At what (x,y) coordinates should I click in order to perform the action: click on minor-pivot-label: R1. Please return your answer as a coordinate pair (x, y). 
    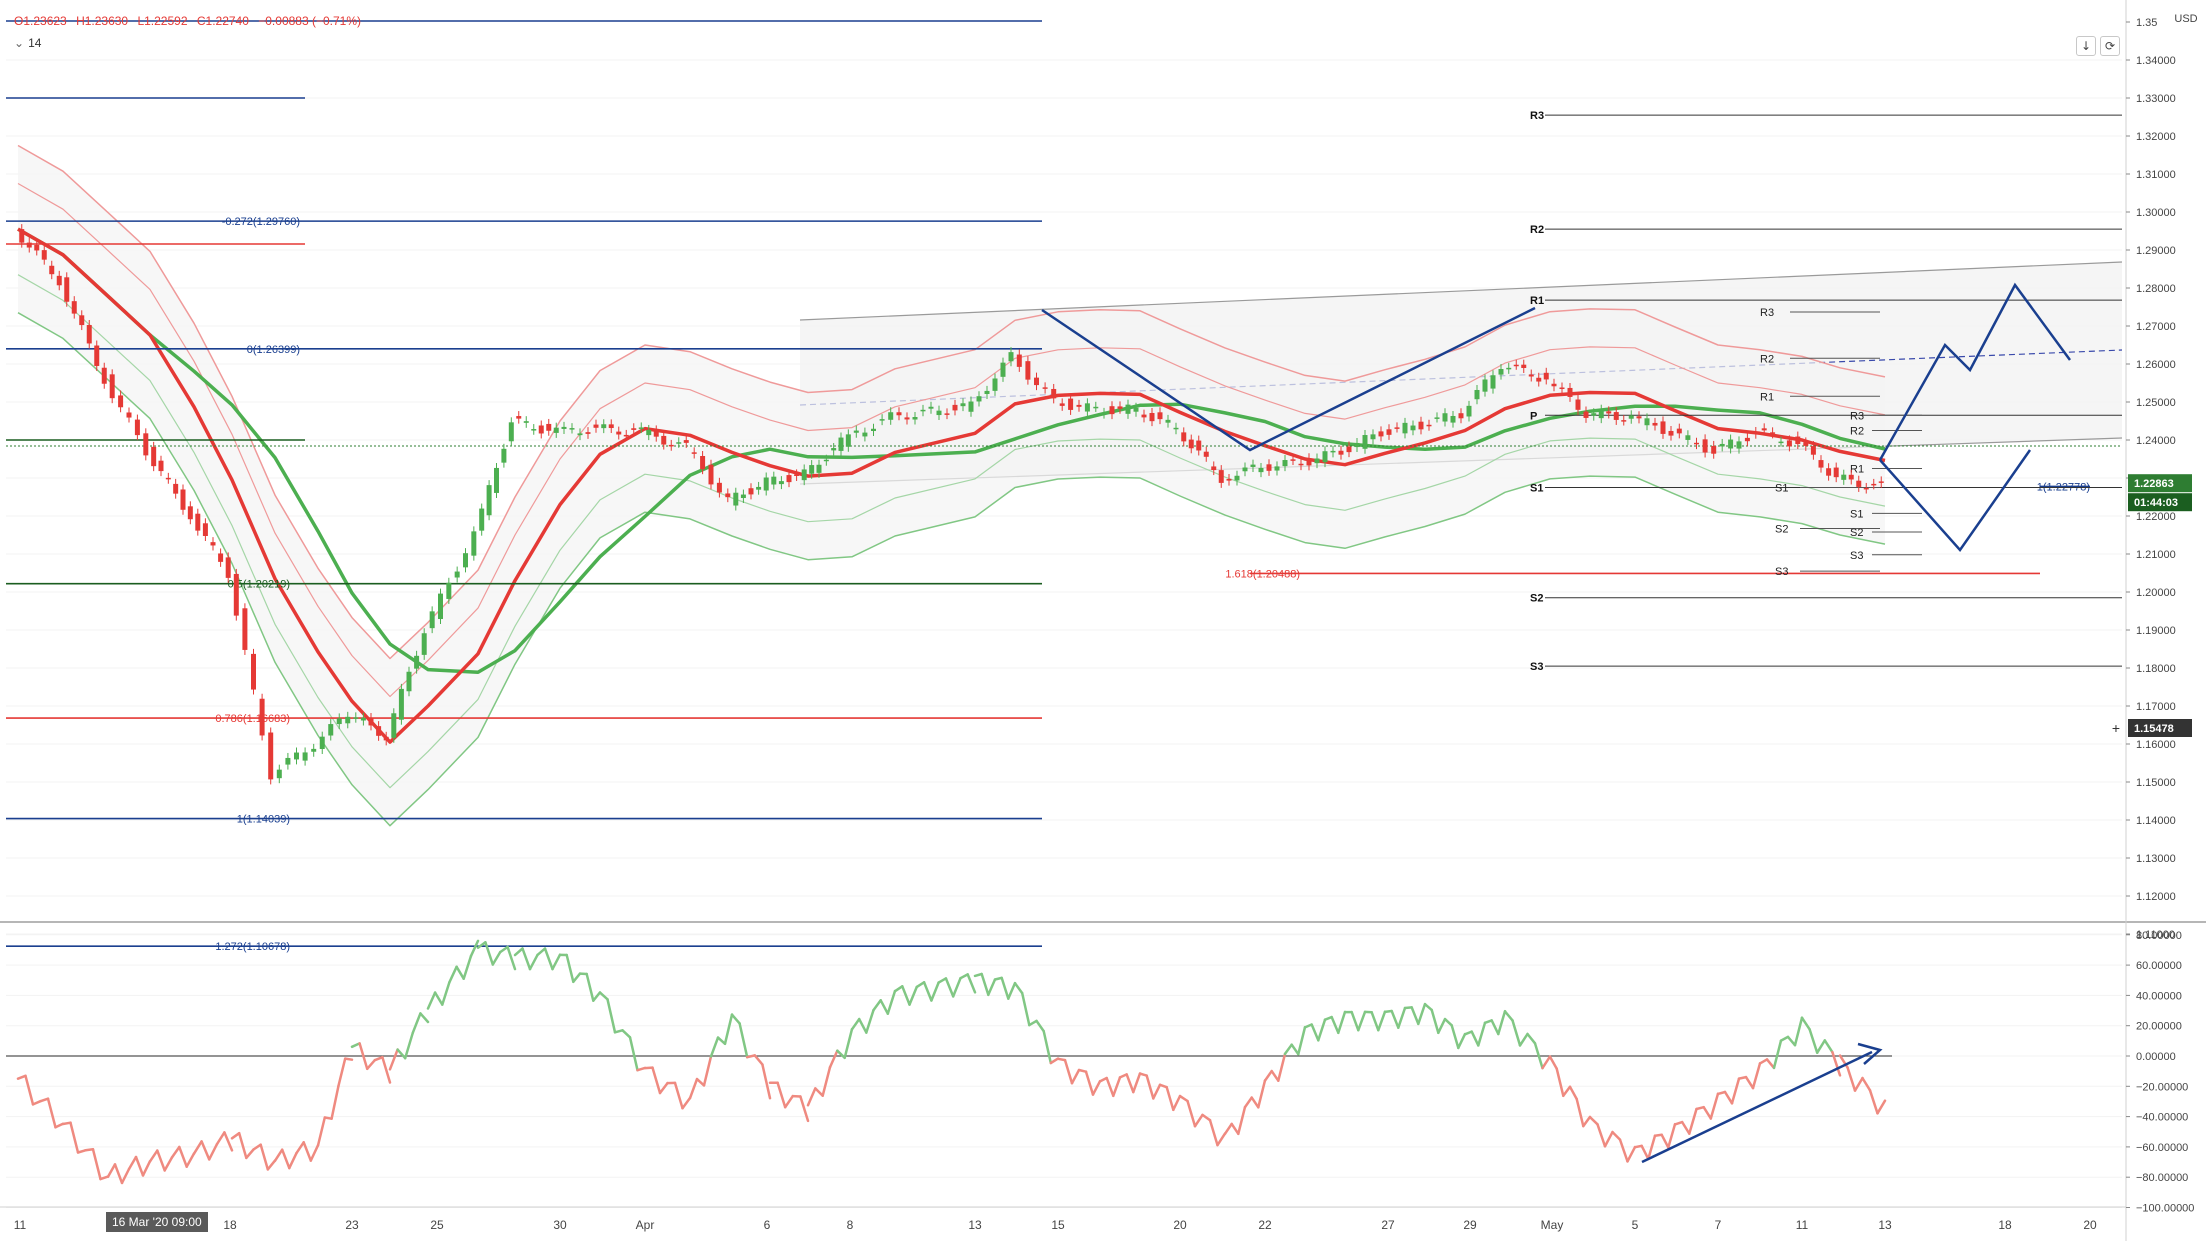
    Looking at the image, I should click on (1767, 397).